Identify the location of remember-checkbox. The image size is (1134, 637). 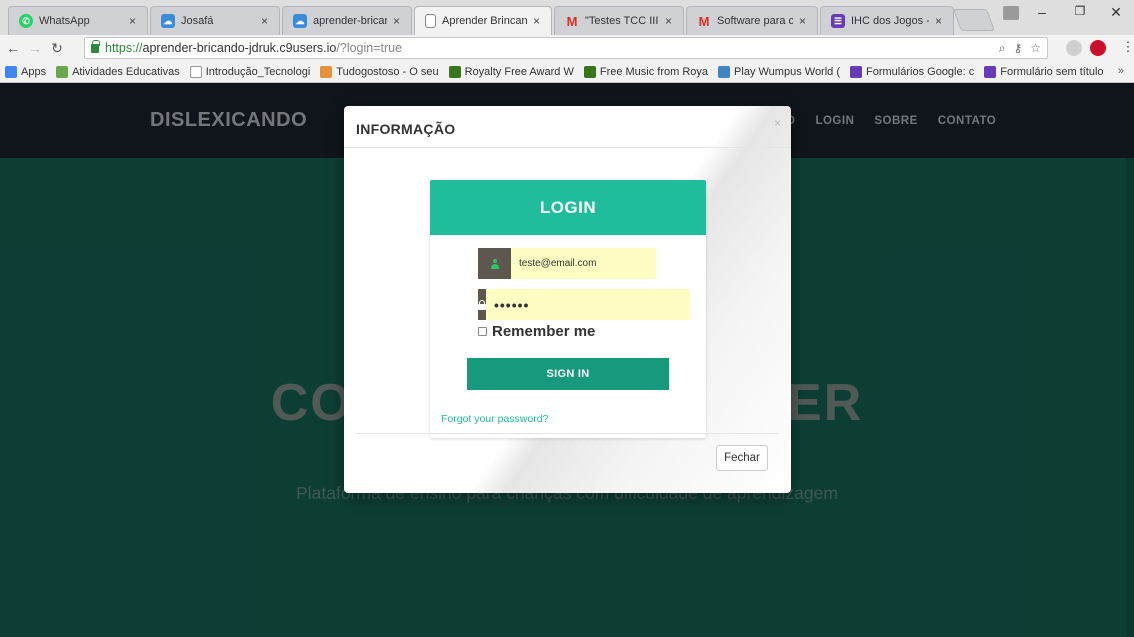
(482, 331).